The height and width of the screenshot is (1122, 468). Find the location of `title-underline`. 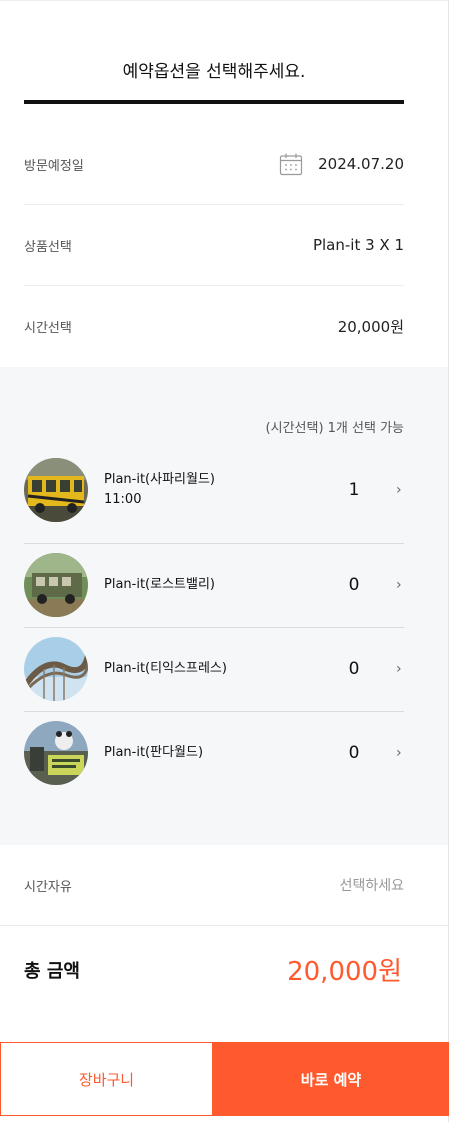

title-underline is located at coordinates (214, 102).